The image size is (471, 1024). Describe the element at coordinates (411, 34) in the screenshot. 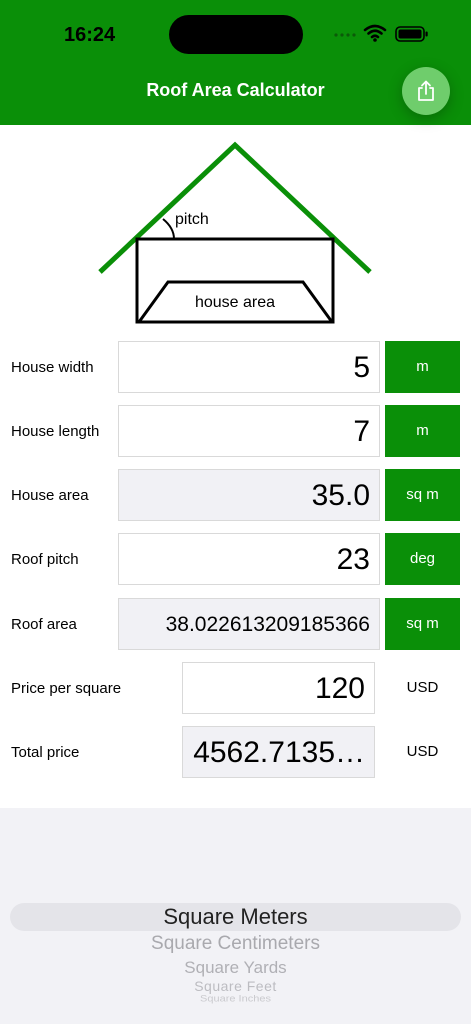

I see `battery-icon` at that location.